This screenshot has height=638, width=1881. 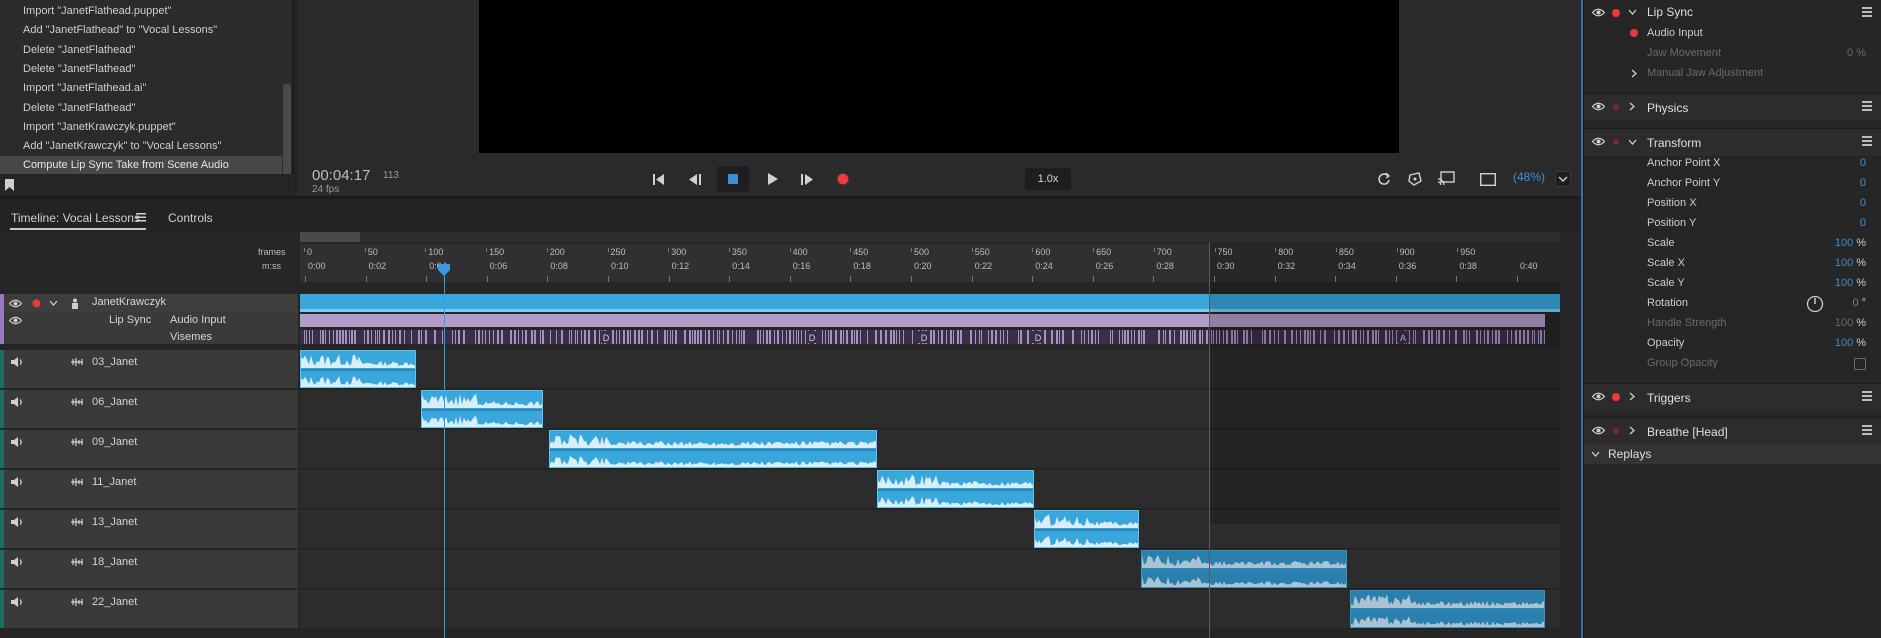 What do you see at coordinates (1582, 319) in the screenshot?
I see `properties-scrollbar` at bounding box center [1582, 319].